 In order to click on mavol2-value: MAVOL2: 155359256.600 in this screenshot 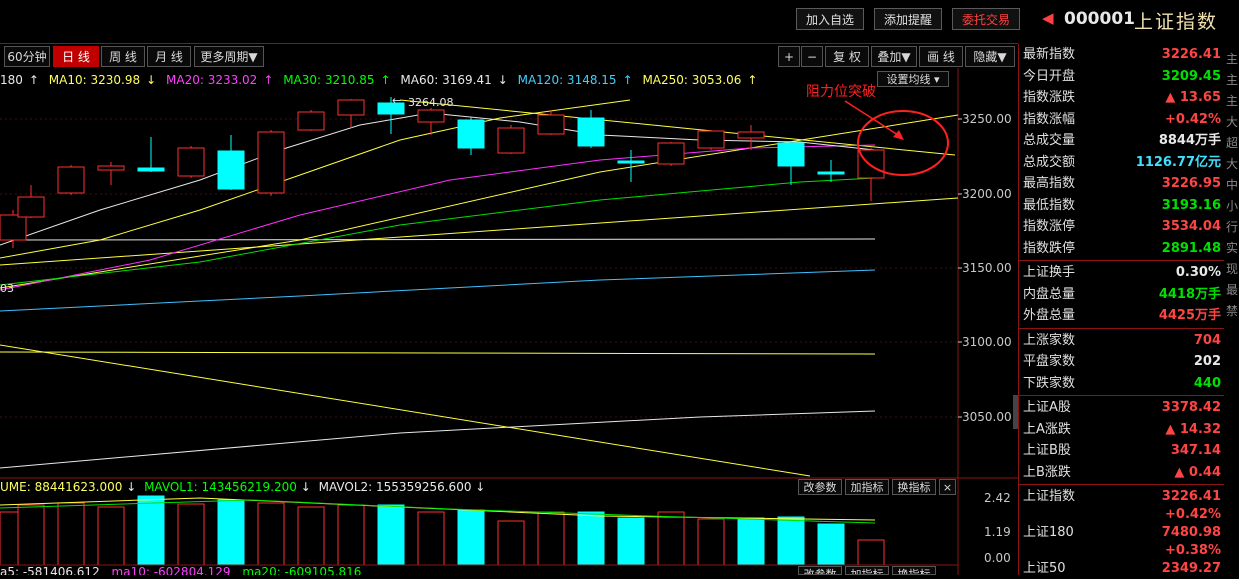, I will do `click(395, 487)`.